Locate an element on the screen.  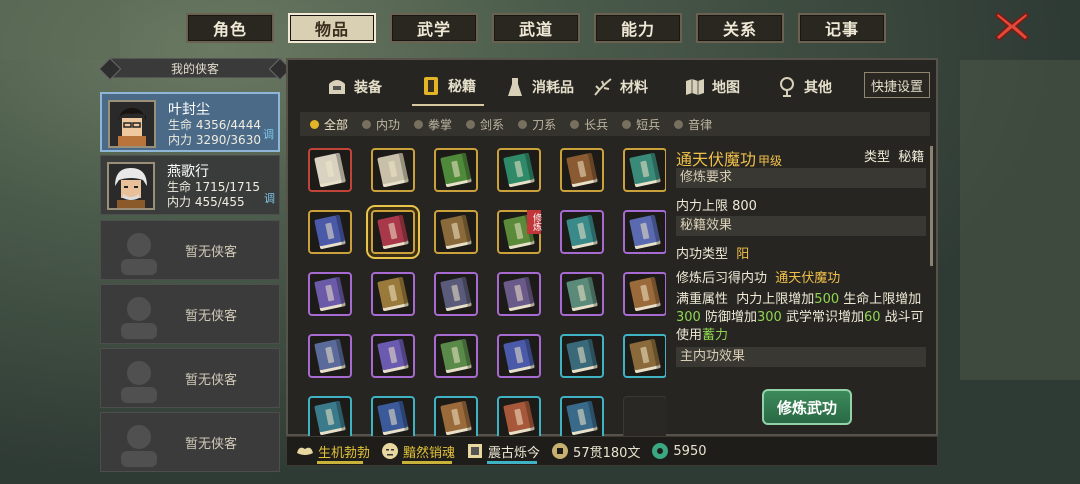
companions-header: 我的侠客 is located at coordinates (195, 68).